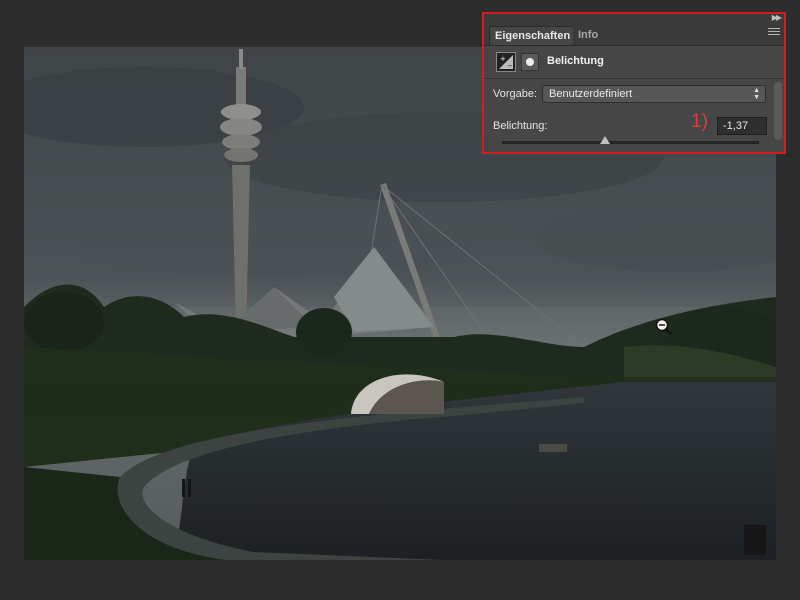 The image size is (800, 600). What do you see at coordinates (774, 33) in the screenshot?
I see `panel-menu-icon` at bounding box center [774, 33].